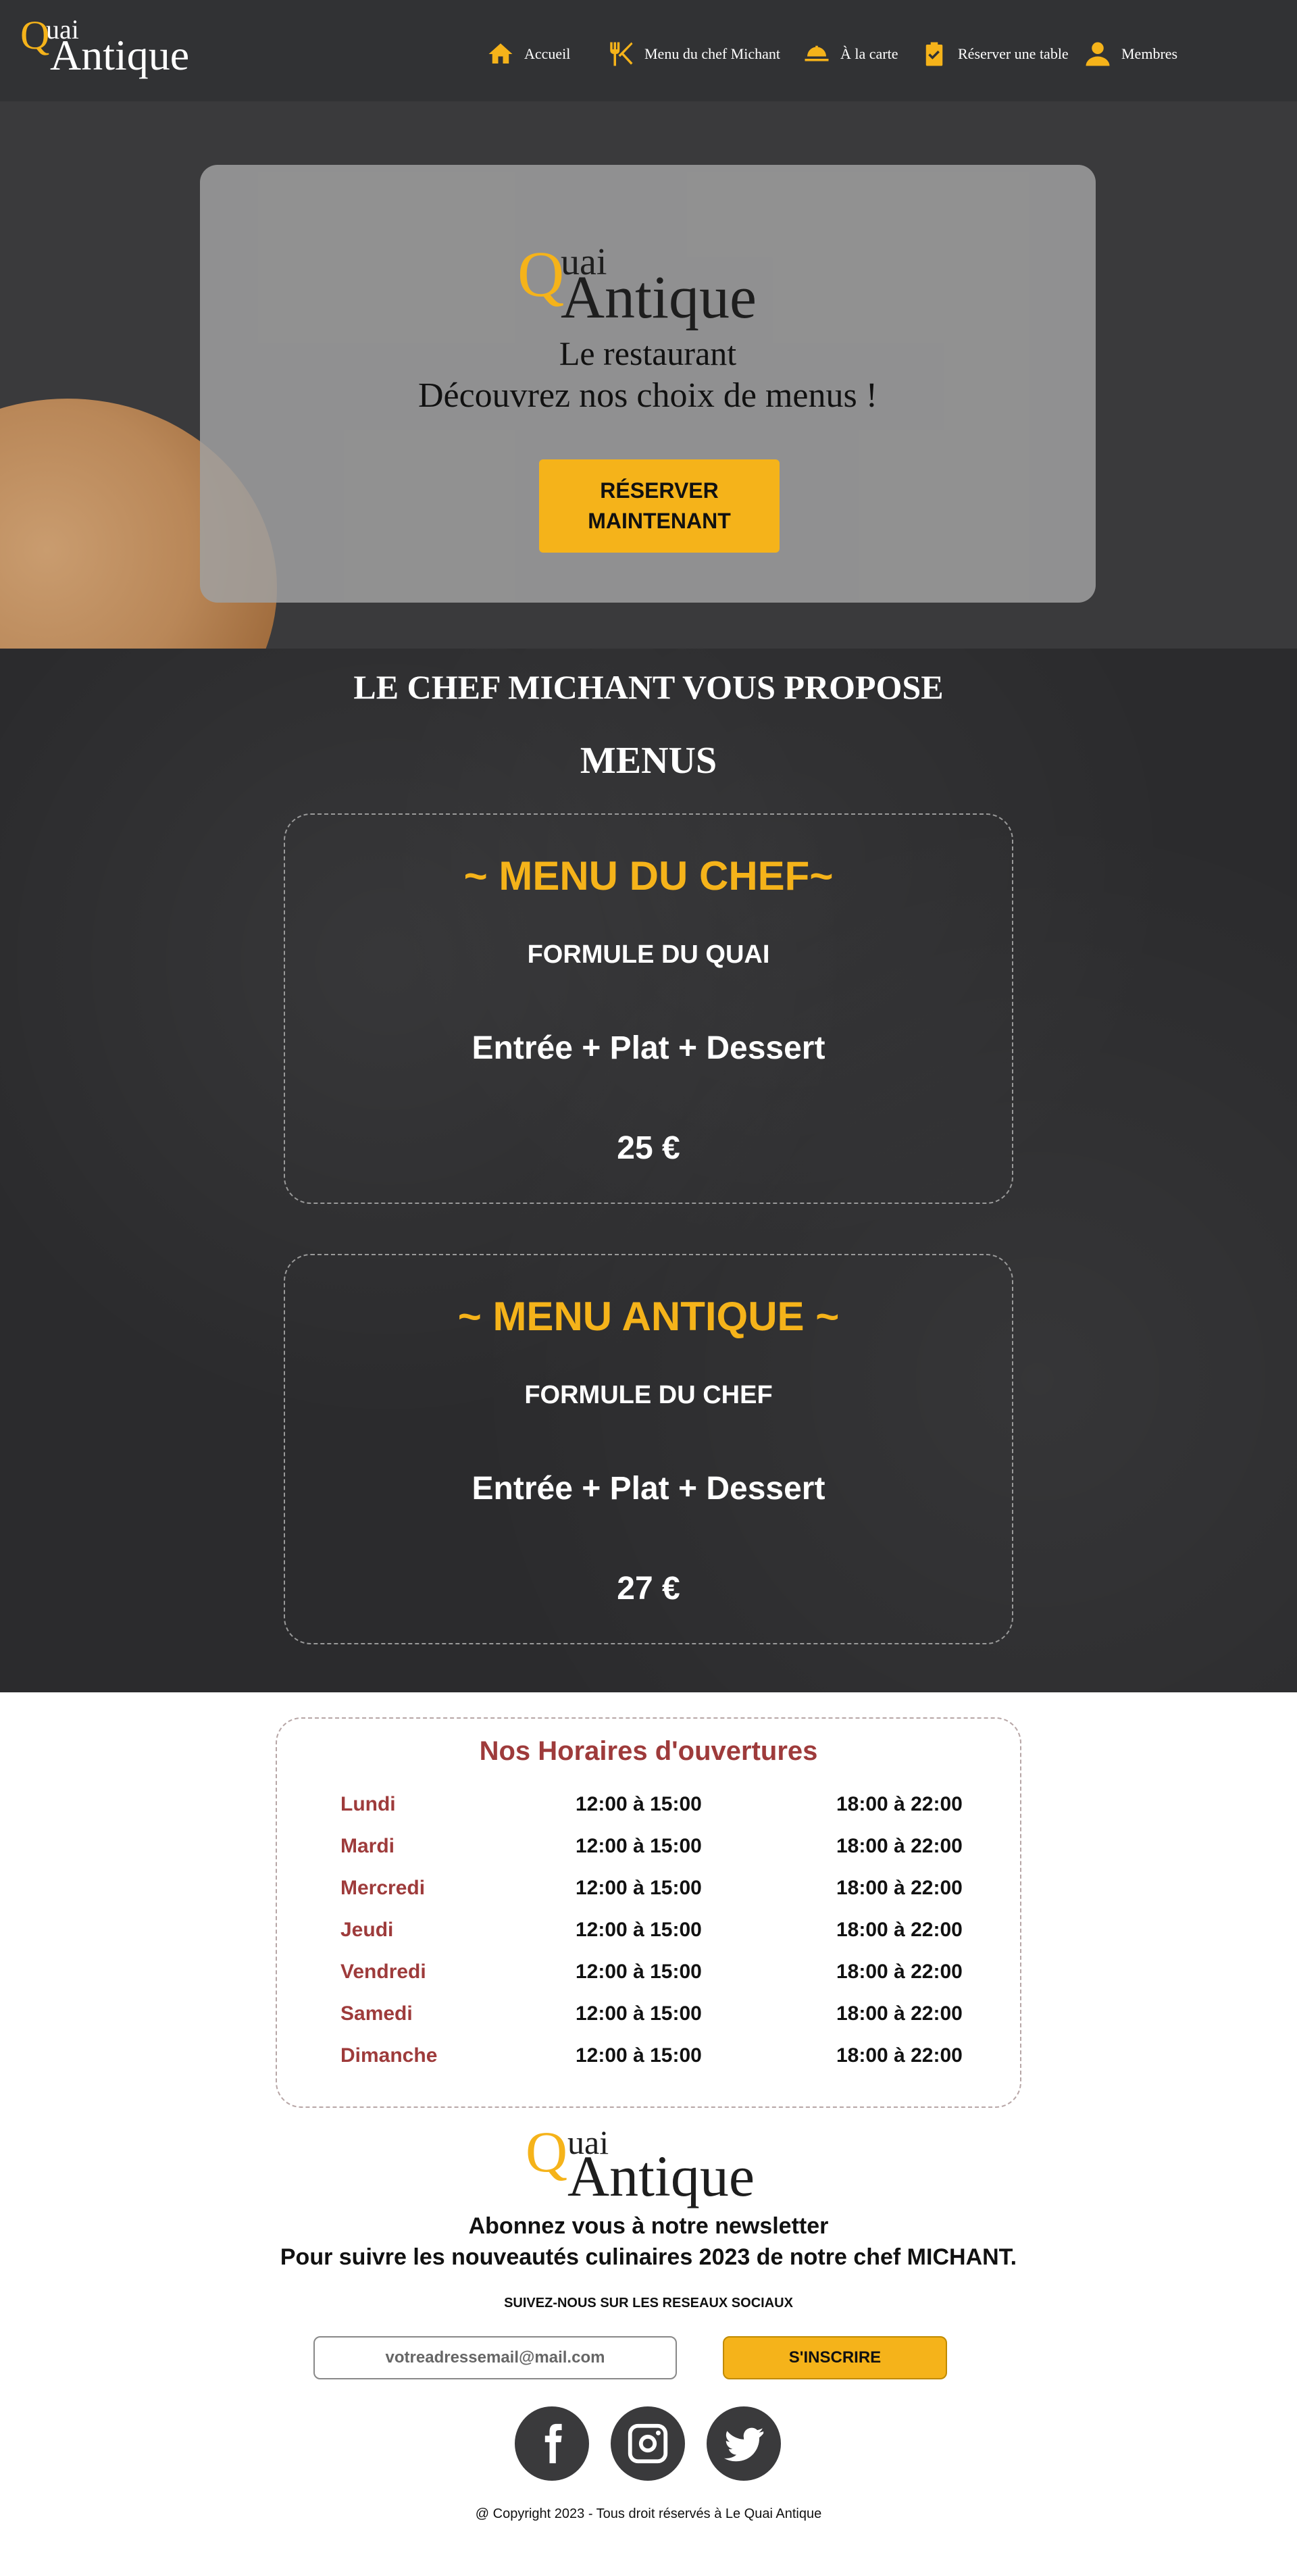 Image resolution: width=1297 pixels, height=2576 pixels. Describe the element at coordinates (817, 53) in the screenshot. I see `cloche-icon` at that location.